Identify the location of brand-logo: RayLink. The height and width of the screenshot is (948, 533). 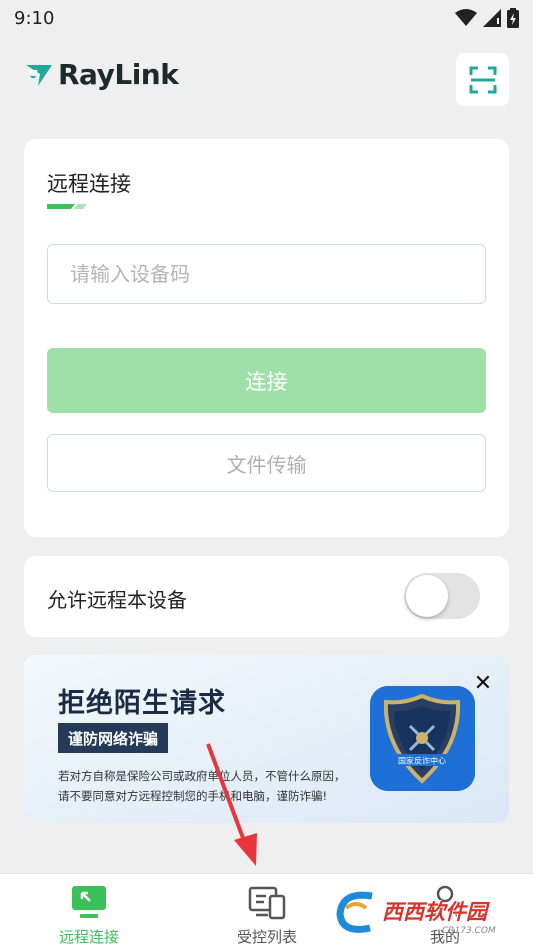
(101, 74).